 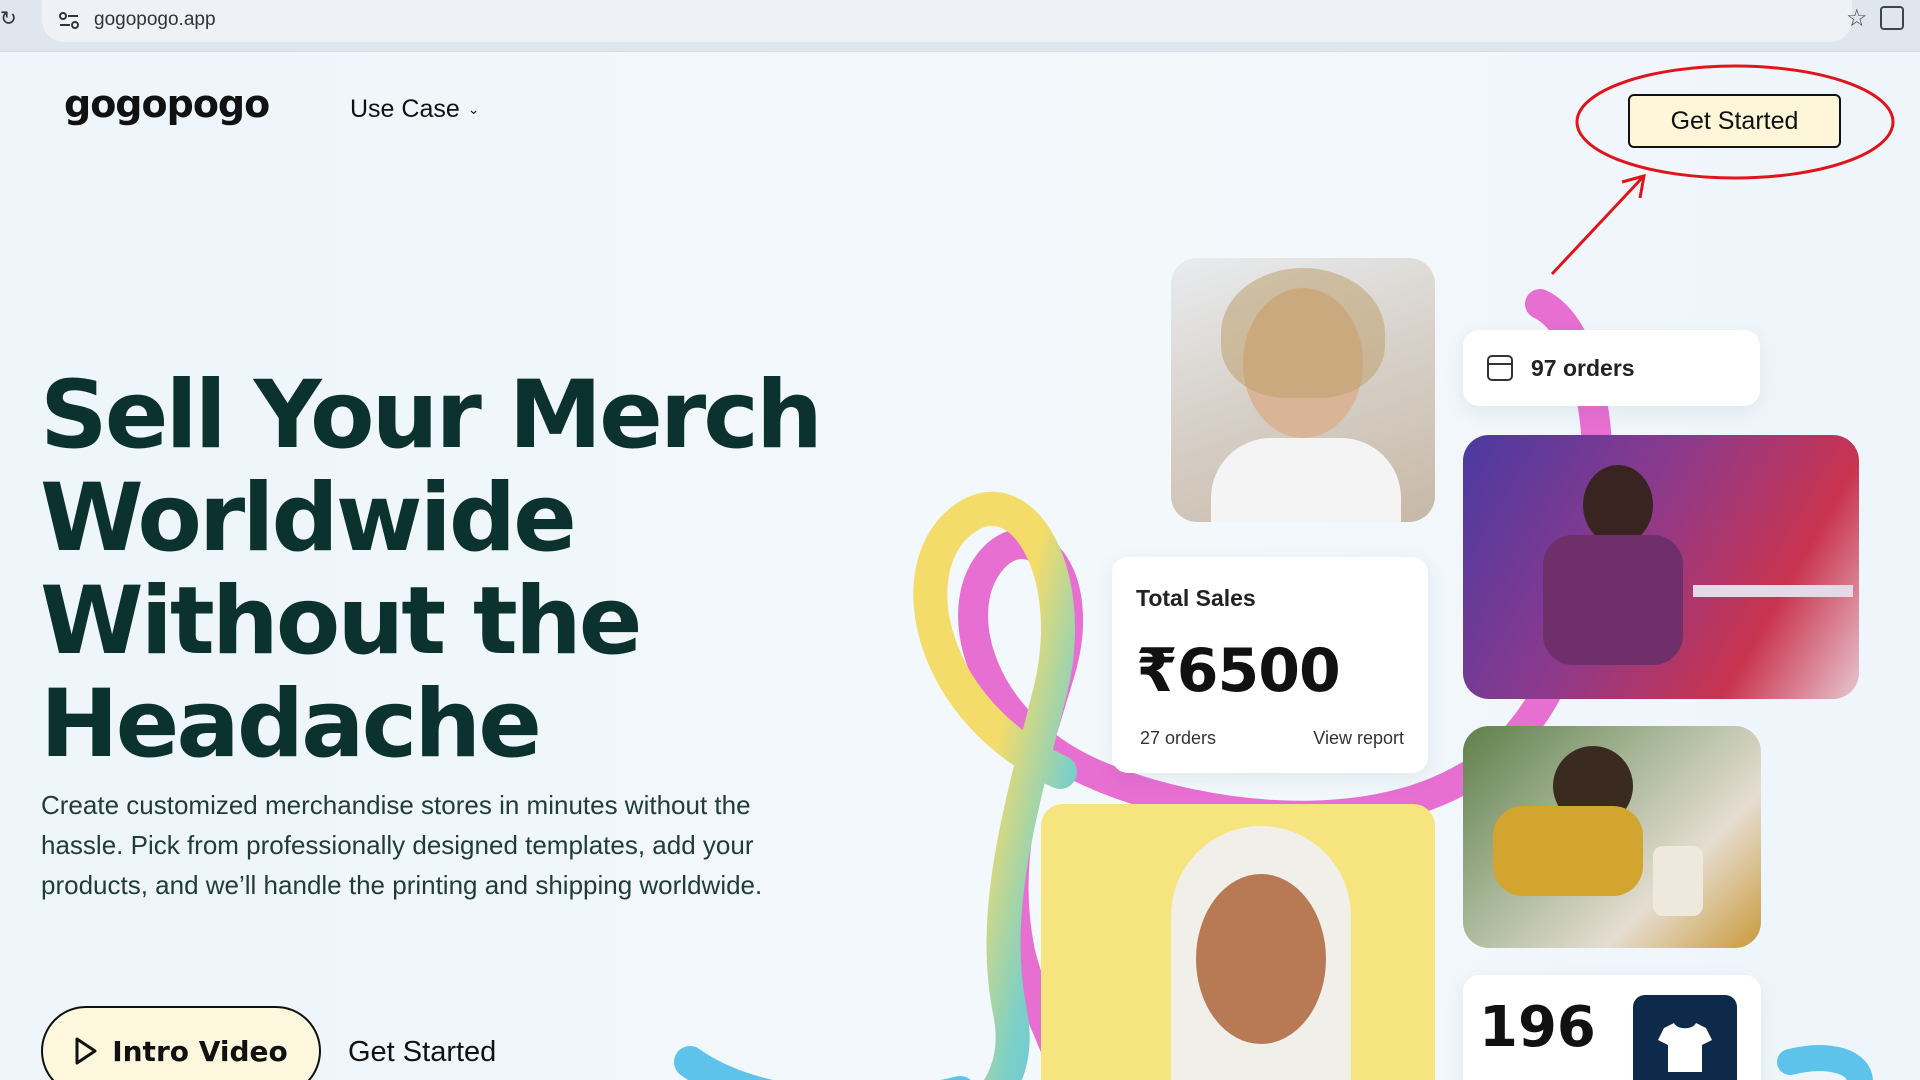 I want to click on photo-woman-hijab, so click(x=1238, y=942).